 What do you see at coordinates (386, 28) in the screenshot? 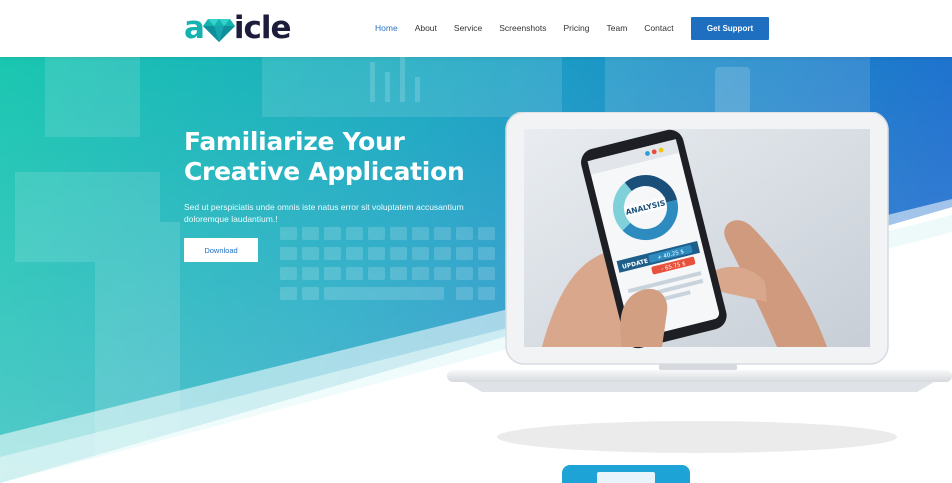
I see `nav-home: Home` at bounding box center [386, 28].